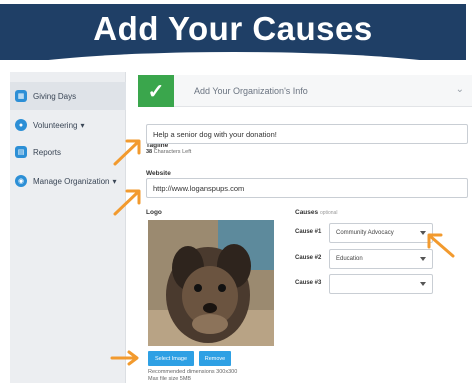  I want to click on sidebar-item-manage-organization: ◉ Manage Organization ▾, so click(68, 181).